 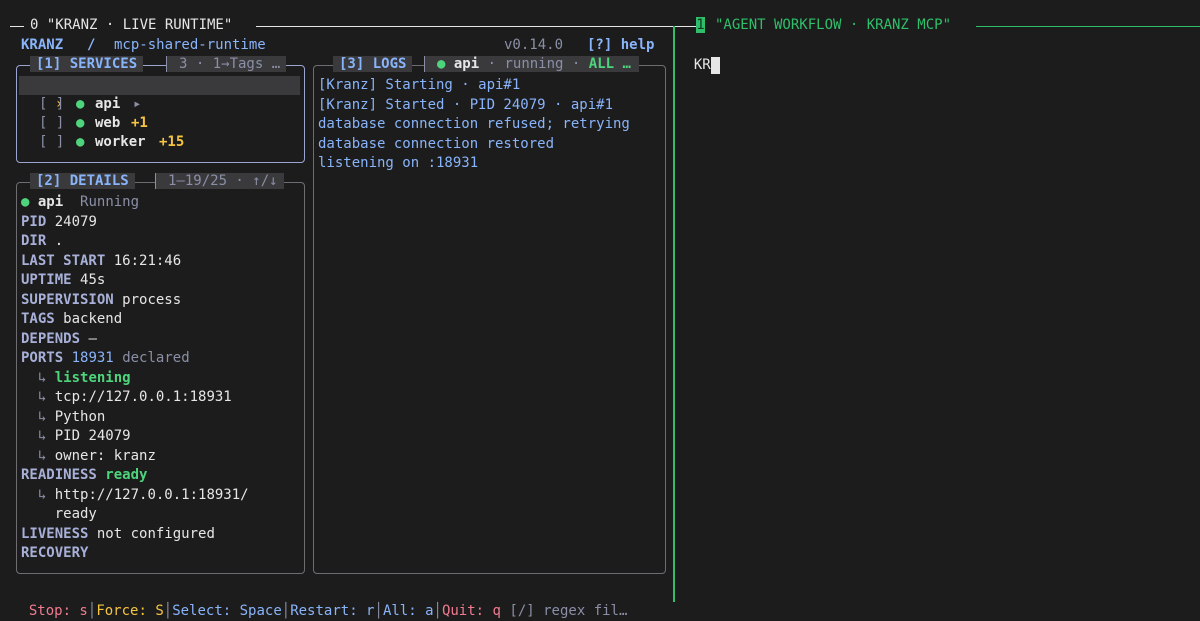 I want to click on ports-state: declared, so click(x=156, y=358).